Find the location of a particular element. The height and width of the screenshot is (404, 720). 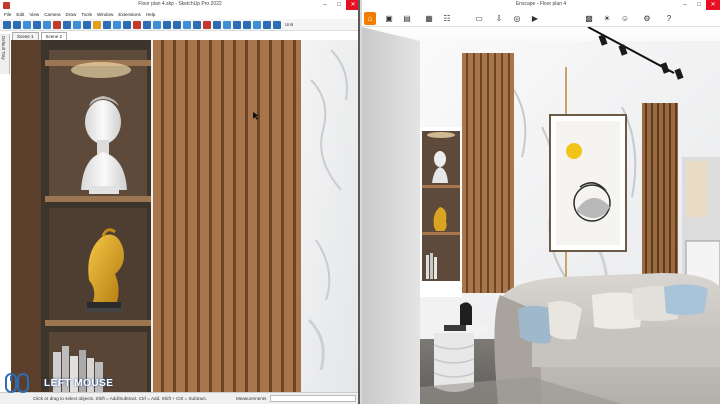

enscape-window-controls: – □ ✕ is located at coordinates (699, 5).